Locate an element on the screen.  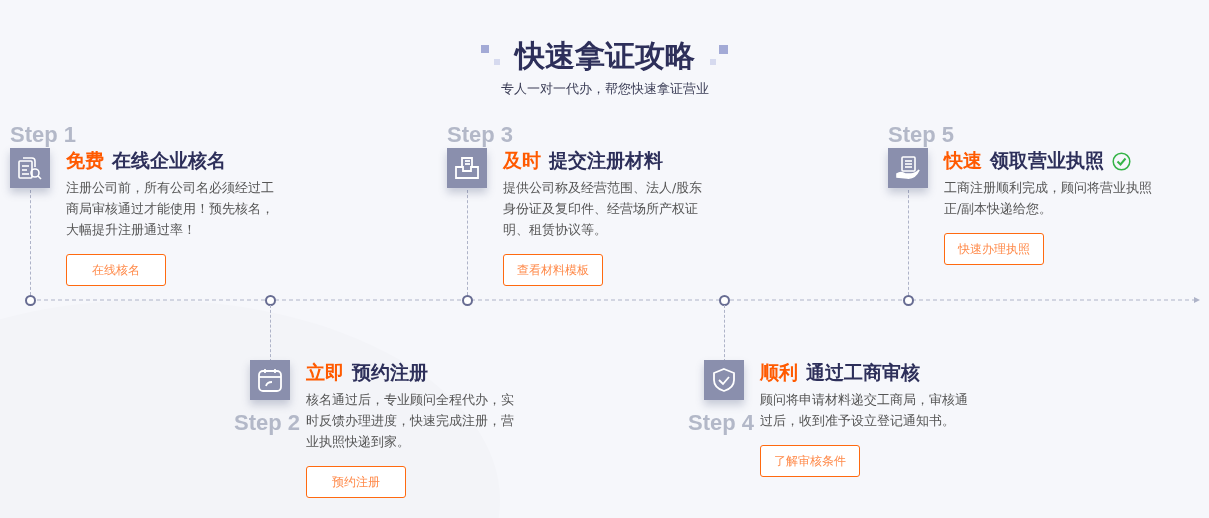
step-label: Step 3 is located at coordinates (480, 135).